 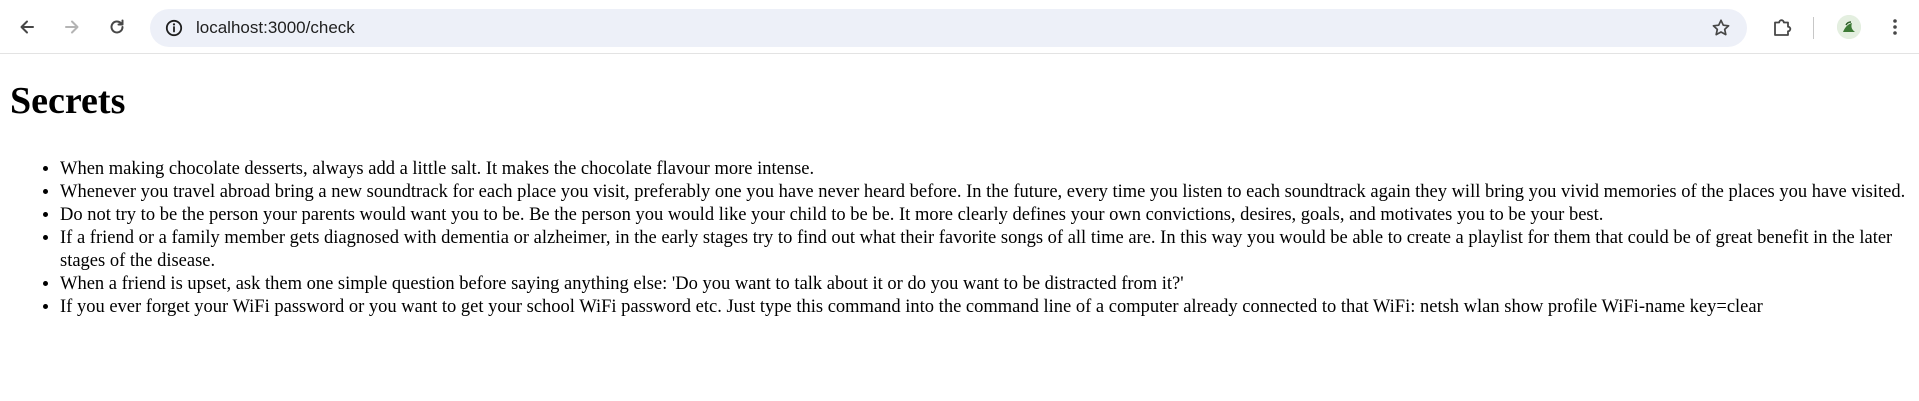 I want to click on bookmark-button, so click(x=1721, y=28).